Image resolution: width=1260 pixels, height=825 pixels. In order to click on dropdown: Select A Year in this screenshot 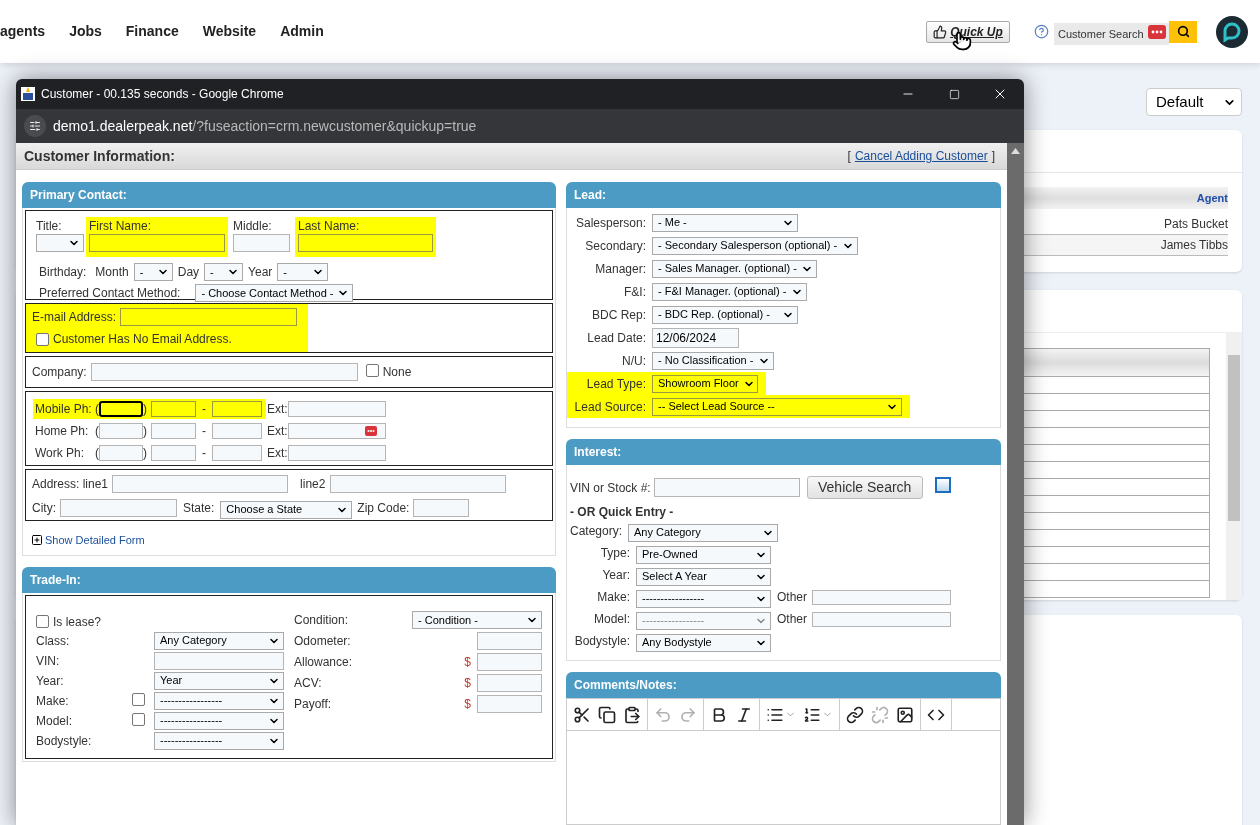, I will do `click(703, 576)`.